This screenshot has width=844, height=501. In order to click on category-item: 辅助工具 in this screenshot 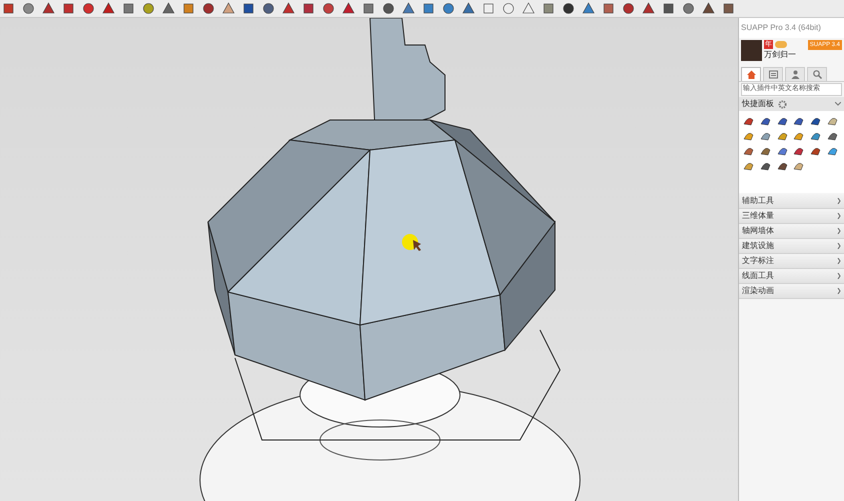, I will do `click(791, 201)`.